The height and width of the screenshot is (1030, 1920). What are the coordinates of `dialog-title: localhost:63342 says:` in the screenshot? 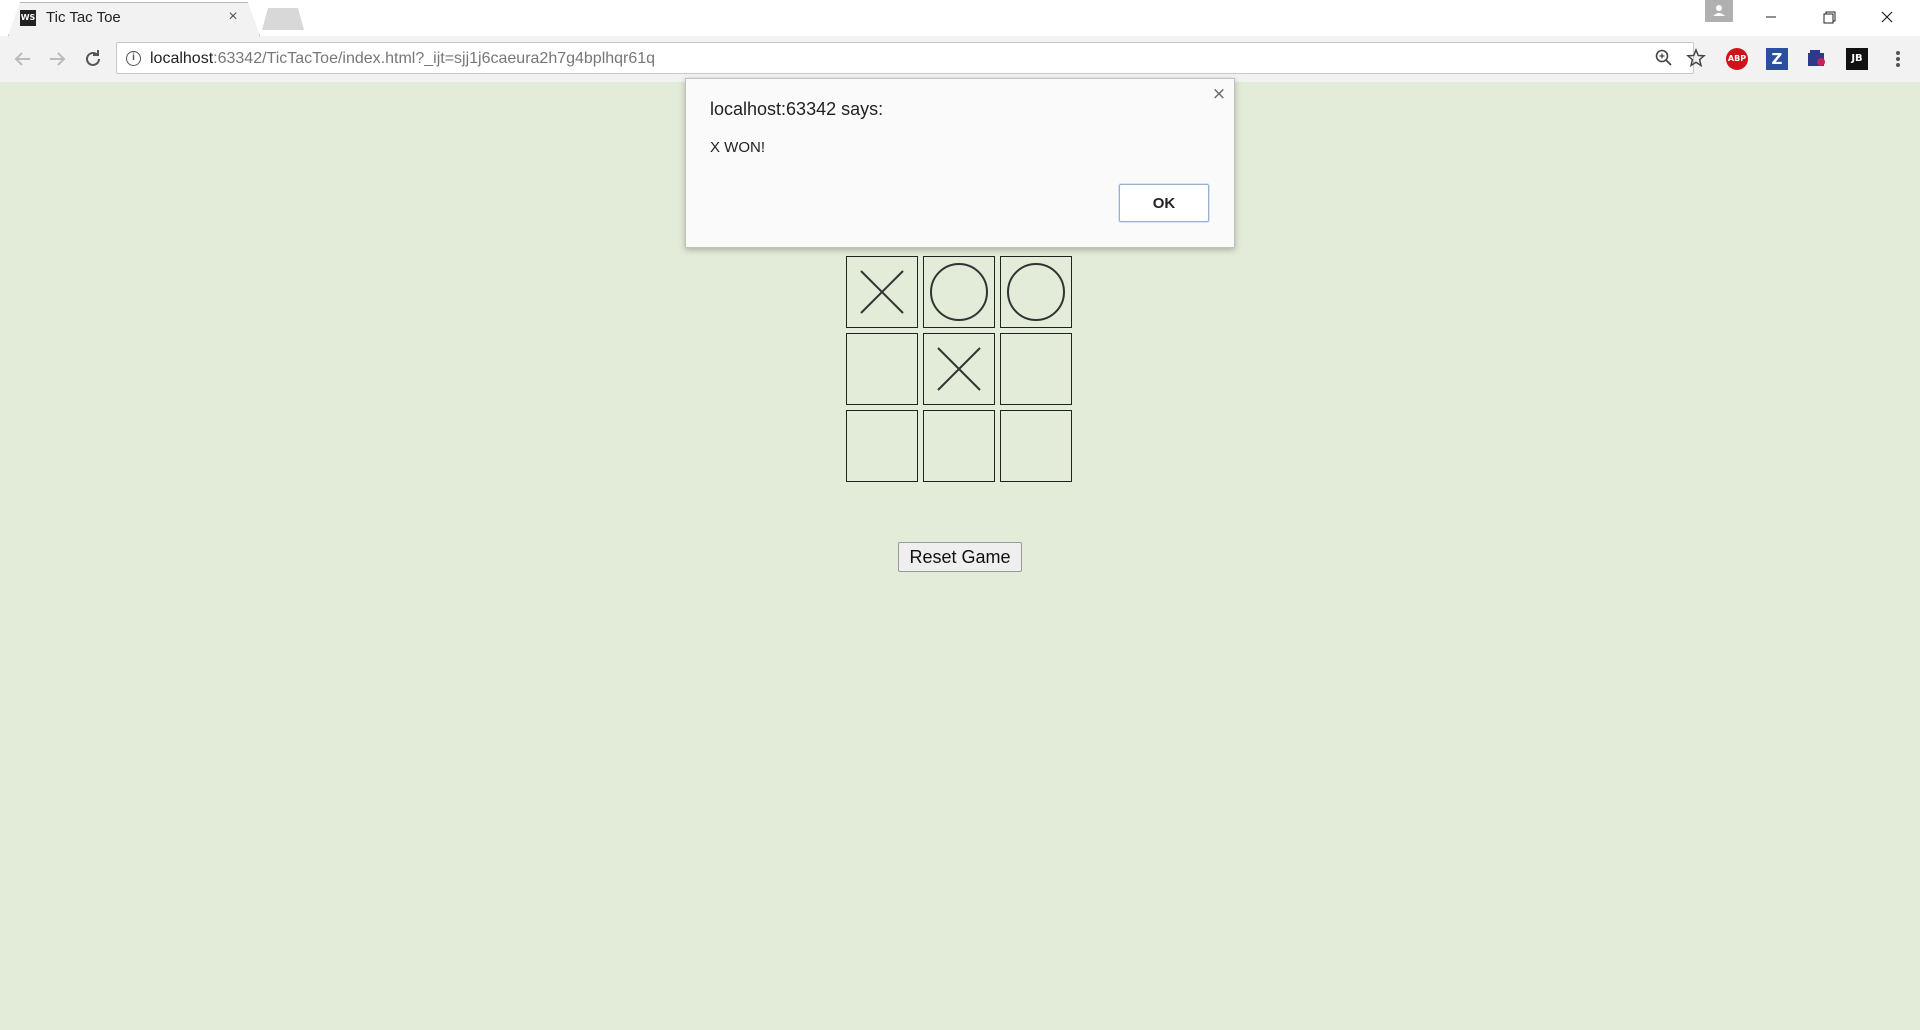 It's located at (797, 109).